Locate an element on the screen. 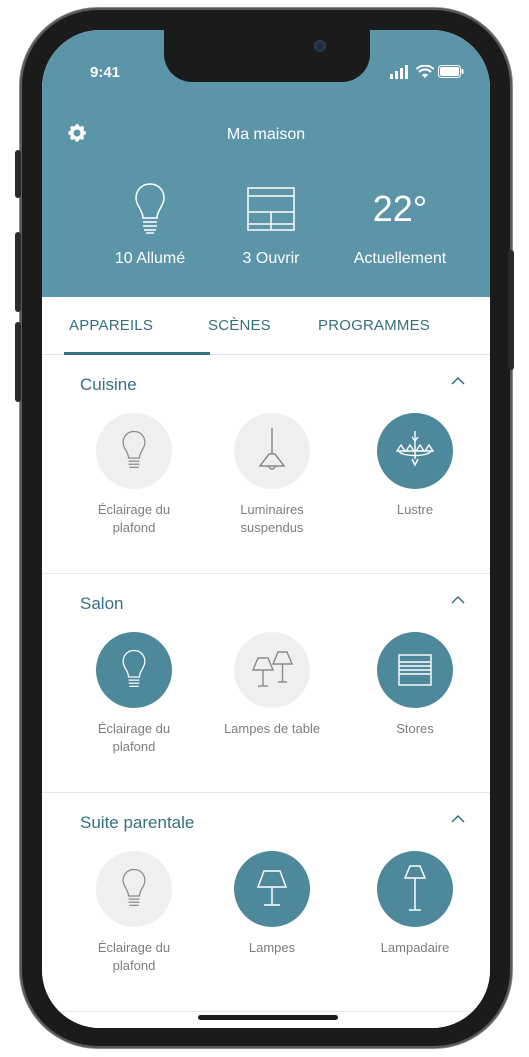 This screenshot has height=1057, width=529. room-title: Cuisine is located at coordinates (108, 384).